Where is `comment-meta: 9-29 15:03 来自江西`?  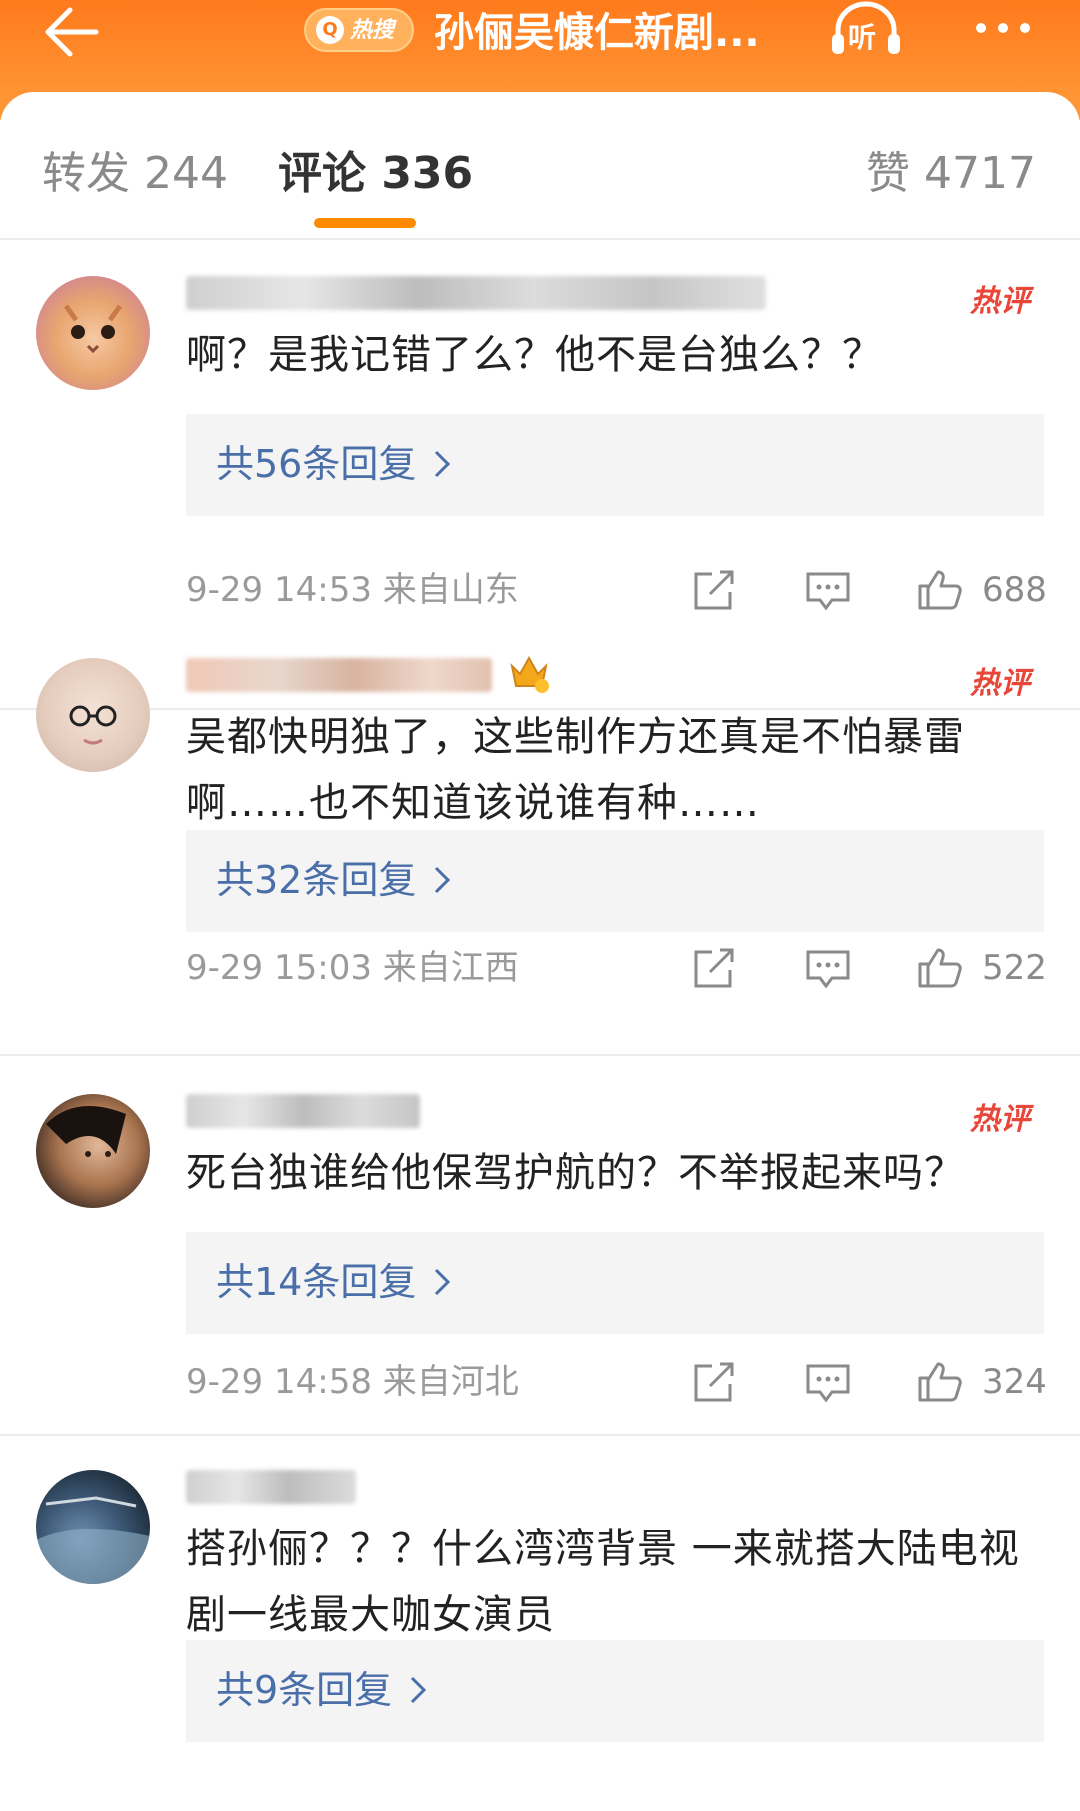 comment-meta: 9-29 15:03 来自江西 is located at coordinates (352, 968).